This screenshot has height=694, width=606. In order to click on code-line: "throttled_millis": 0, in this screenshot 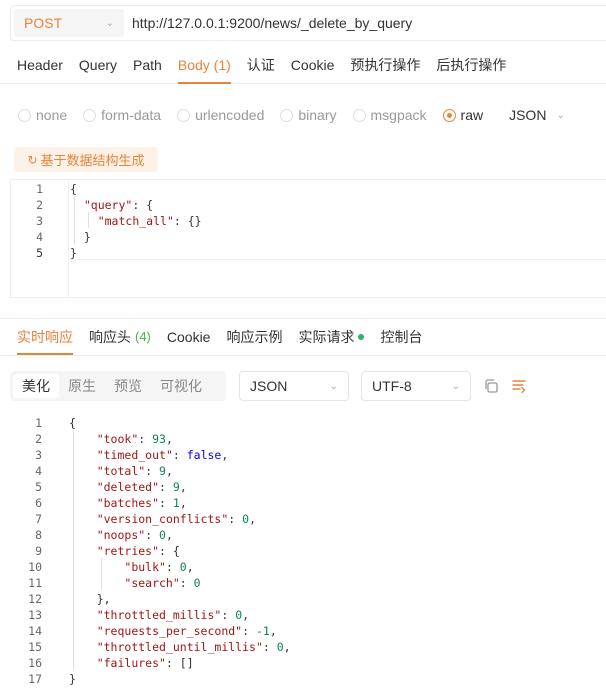, I will do `click(173, 615)`.